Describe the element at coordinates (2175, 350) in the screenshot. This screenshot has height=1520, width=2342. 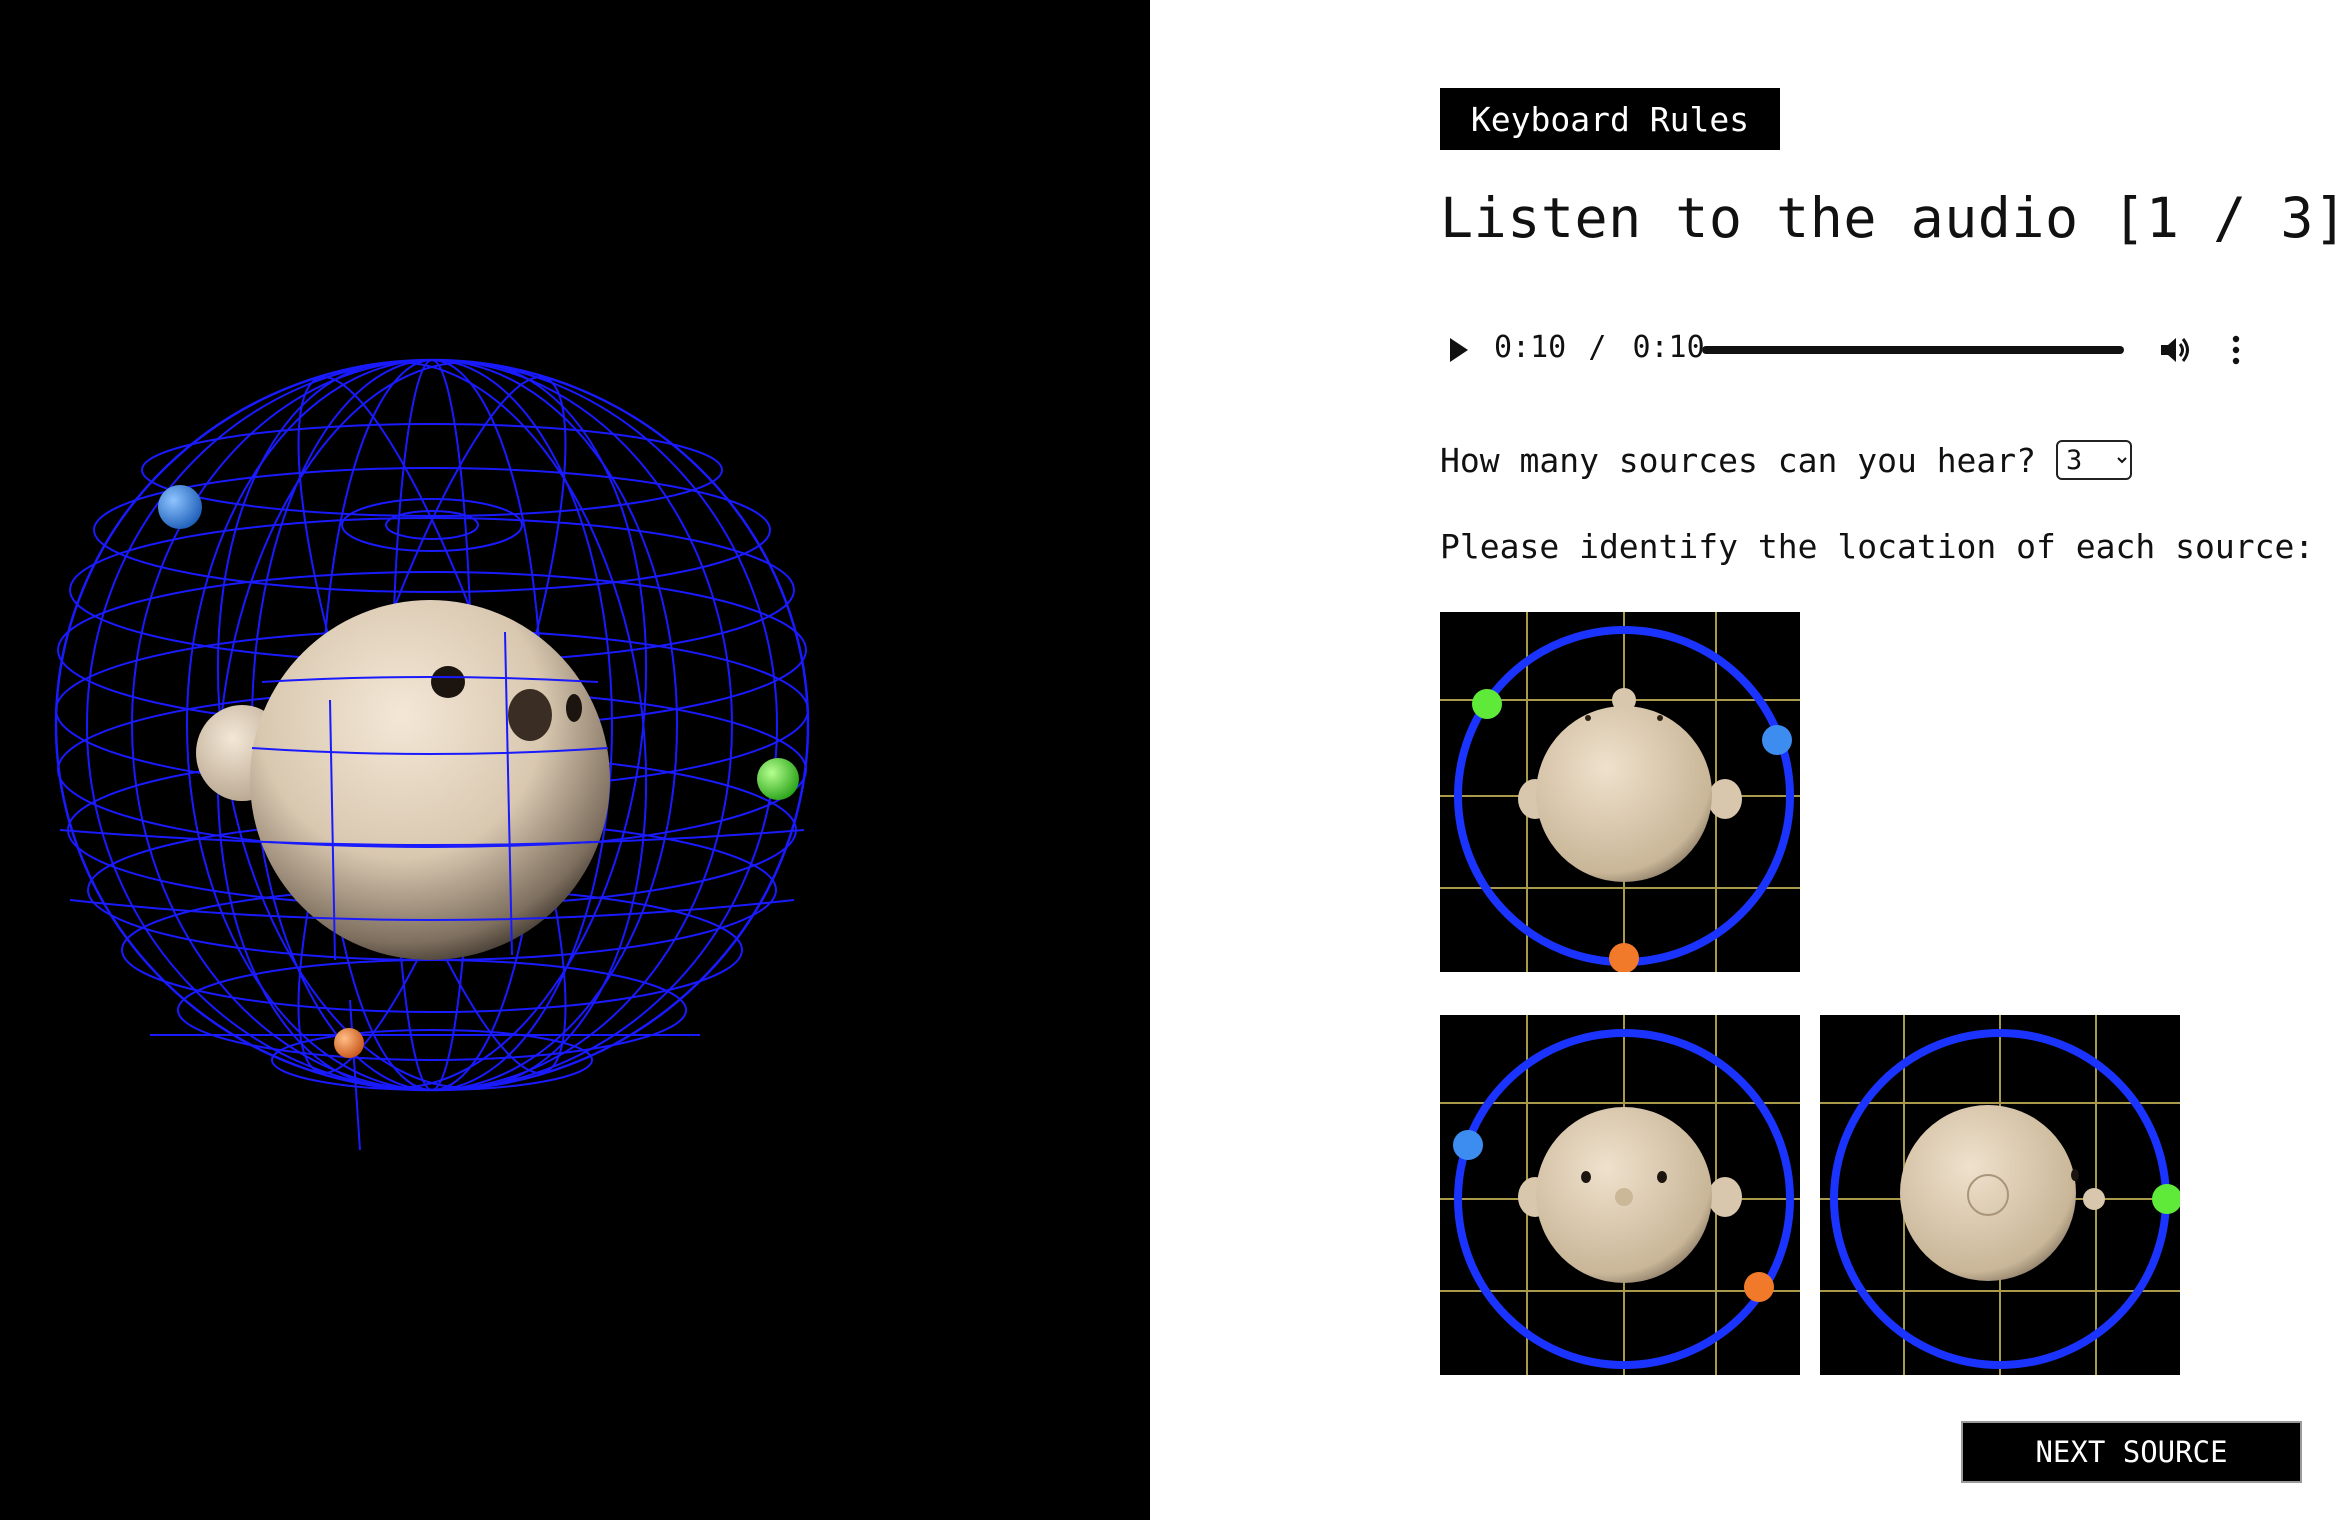
I see `volume-icon` at that location.